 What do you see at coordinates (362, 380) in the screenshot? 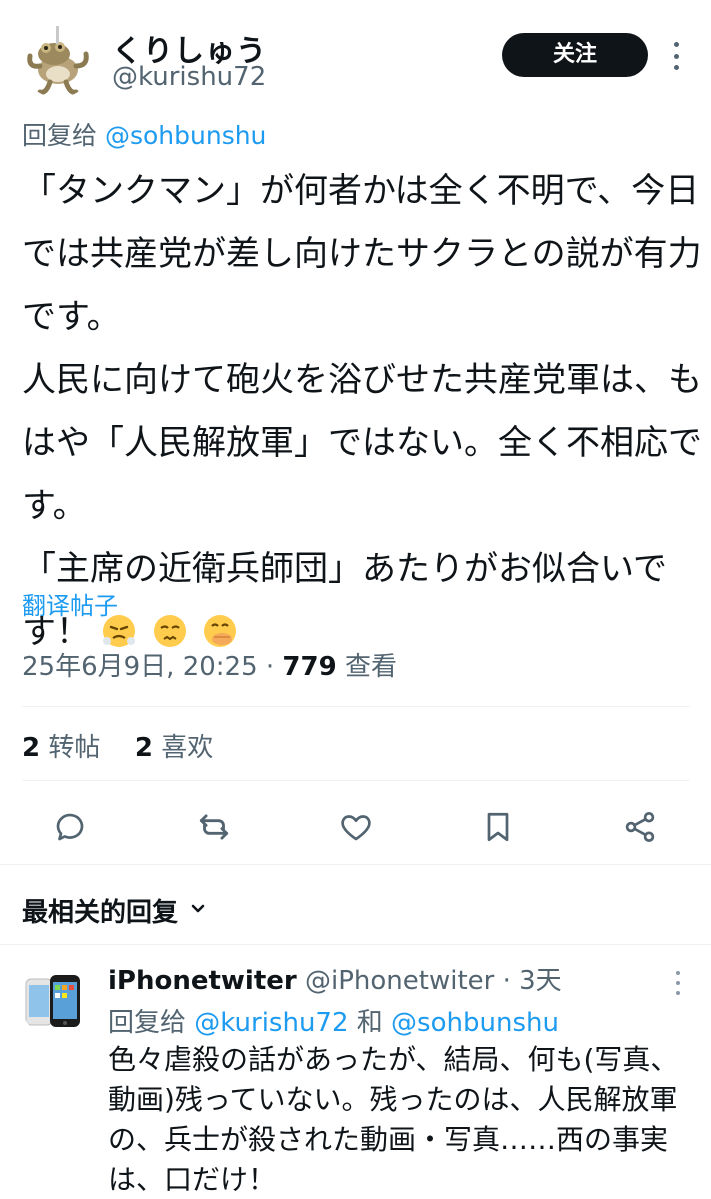
I see `post-text-line: 人民に向けて砲火を浴びせた共産党軍は、も` at bounding box center [362, 380].